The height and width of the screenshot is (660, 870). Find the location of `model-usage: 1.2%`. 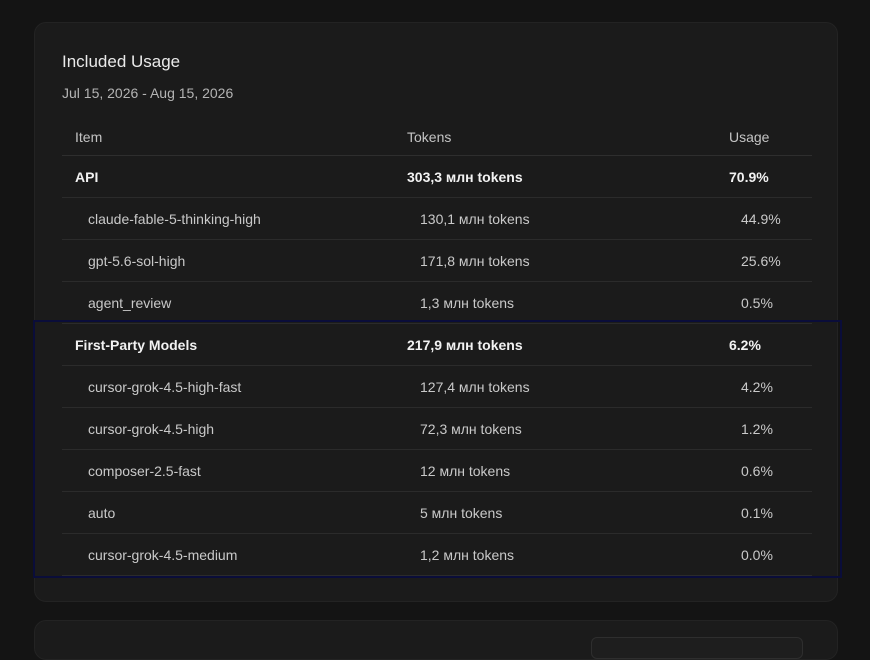

model-usage: 1.2% is located at coordinates (757, 428).